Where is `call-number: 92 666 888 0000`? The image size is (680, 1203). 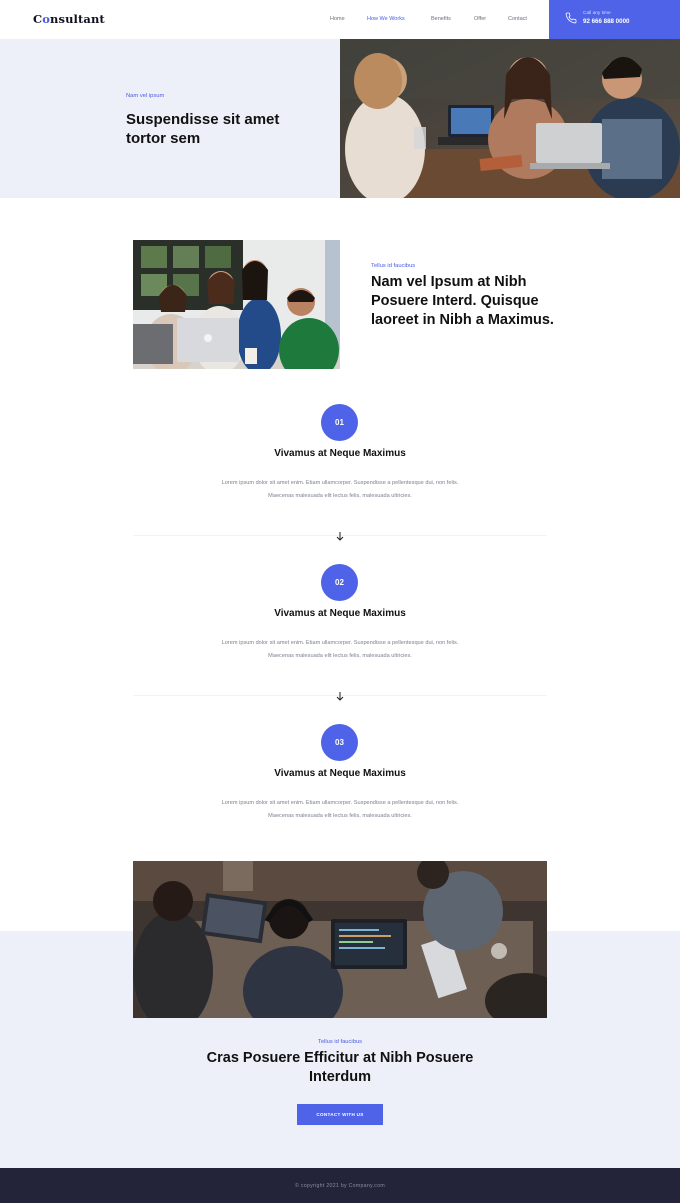
call-number: 92 666 888 0000 is located at coordinates (606, 21).